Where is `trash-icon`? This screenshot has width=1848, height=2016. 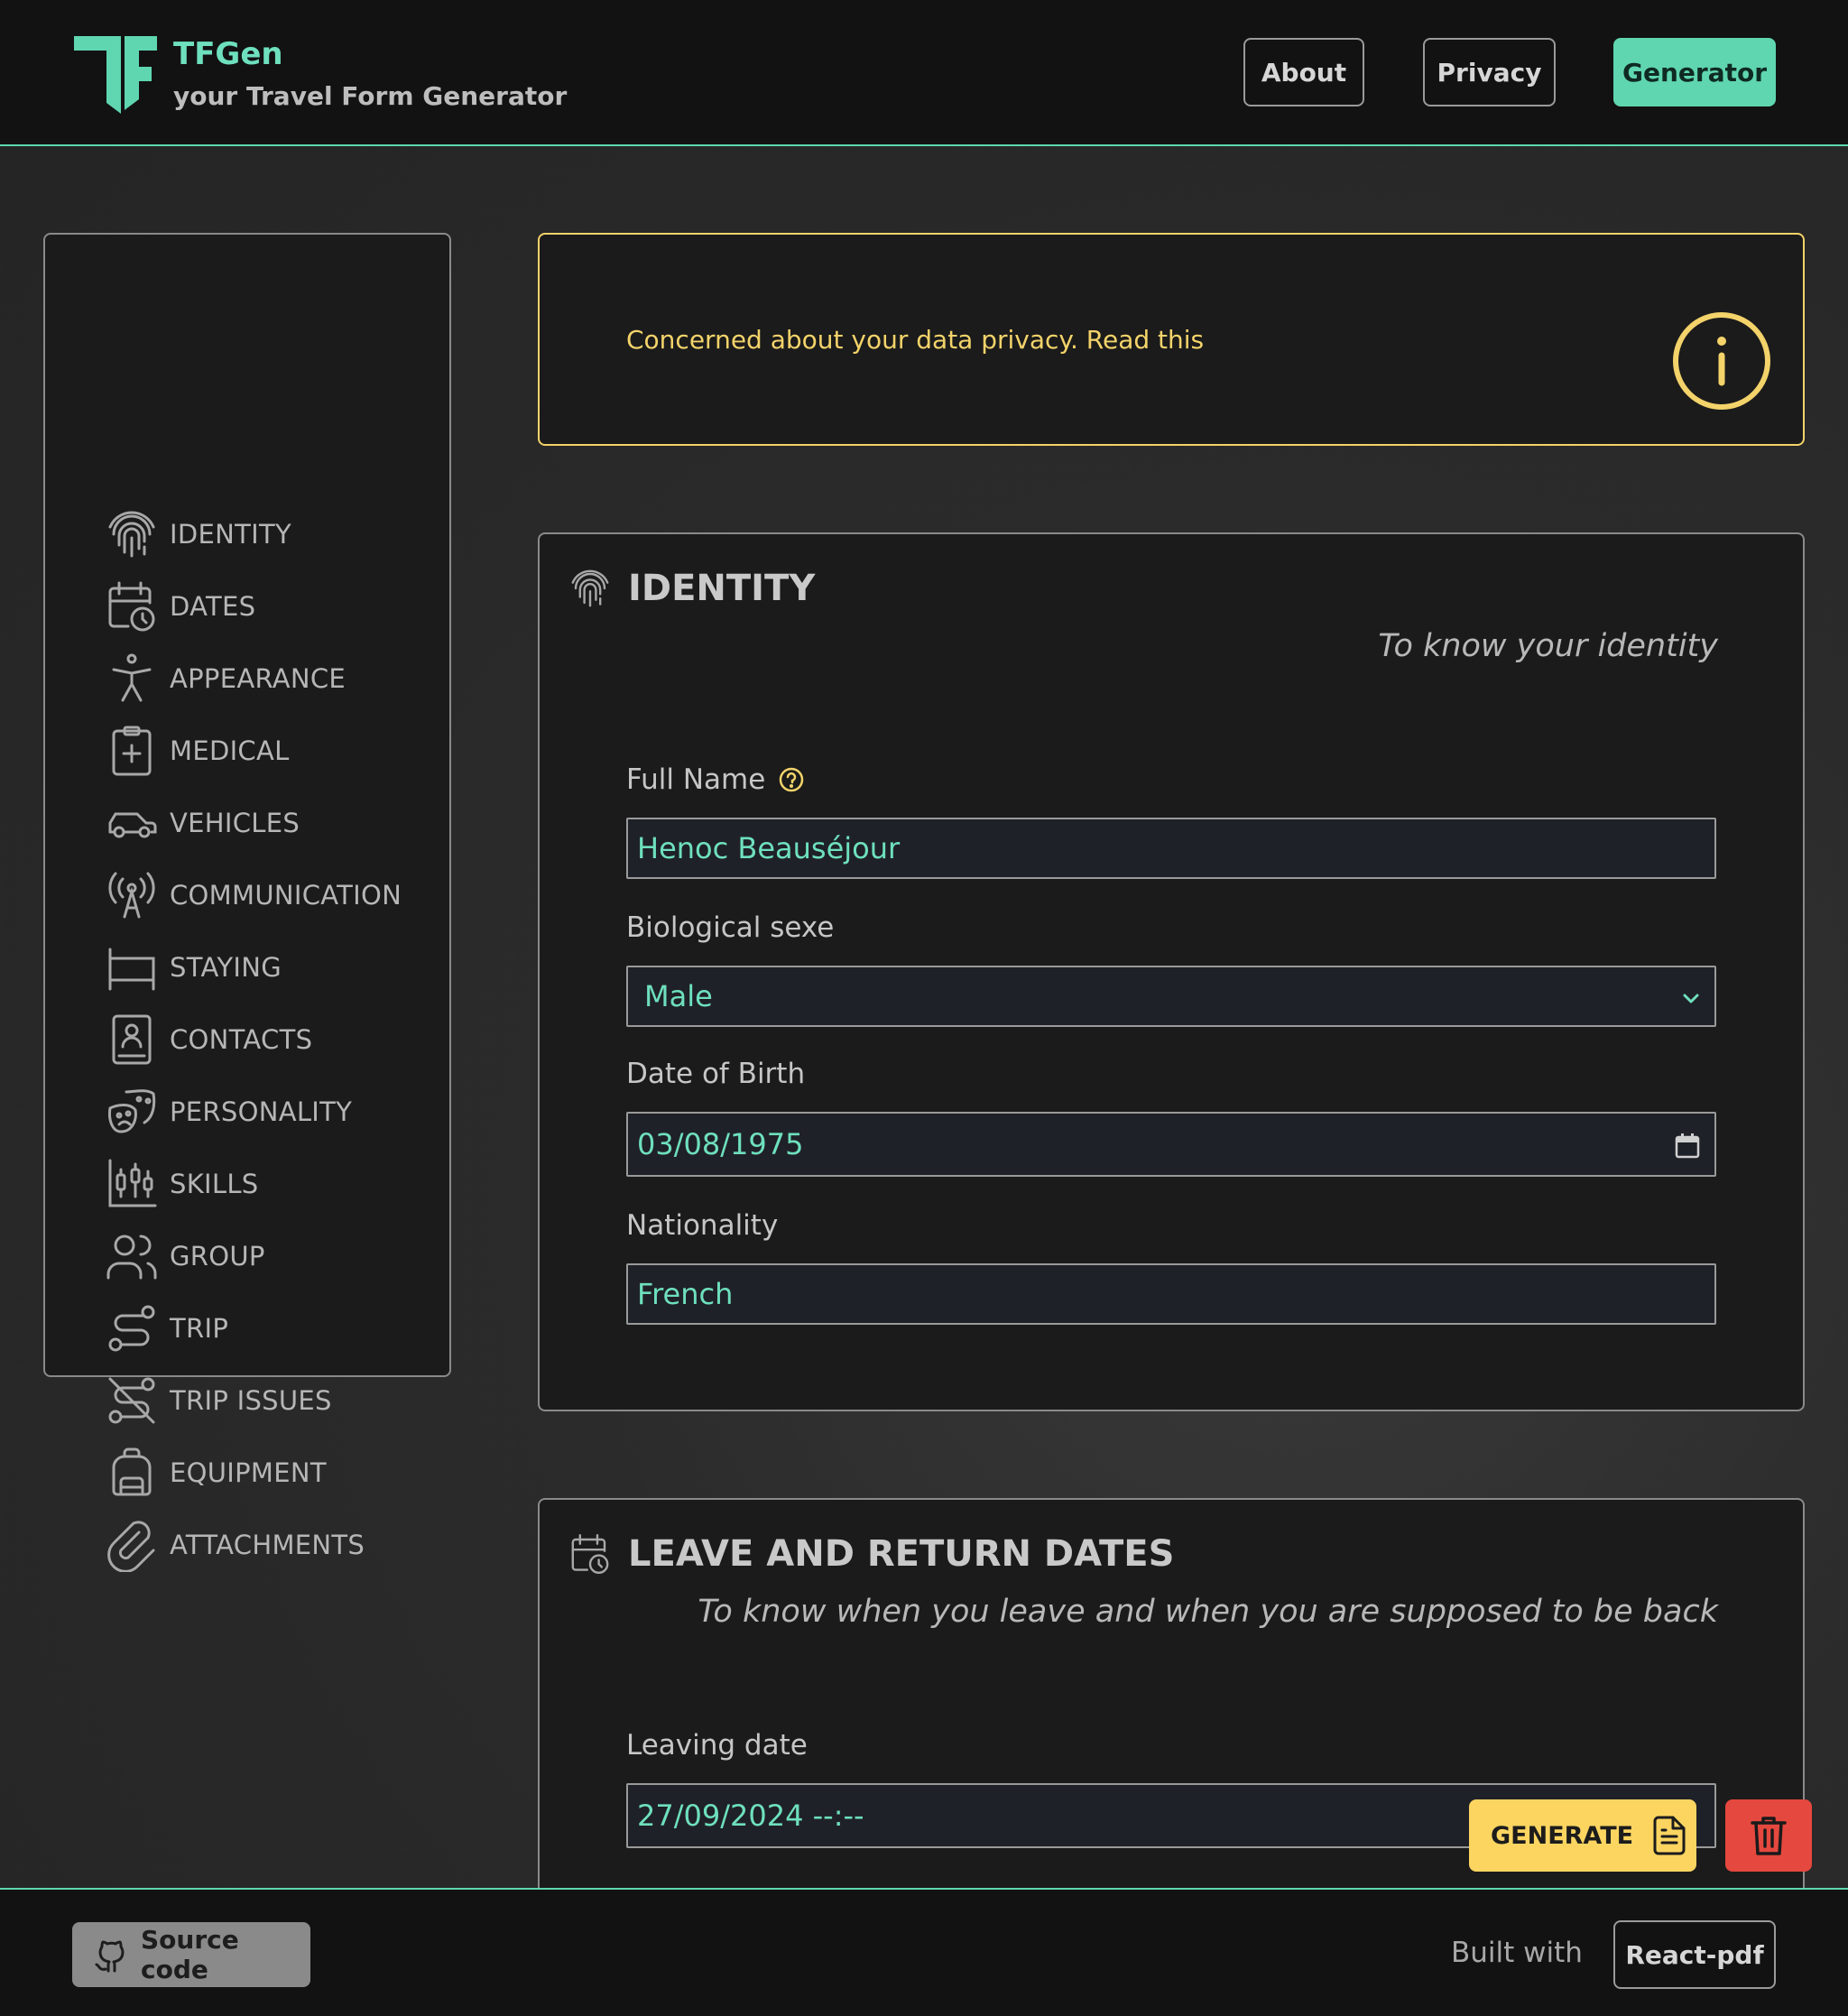 trash-icon is located at coordinates (1768, 1835).